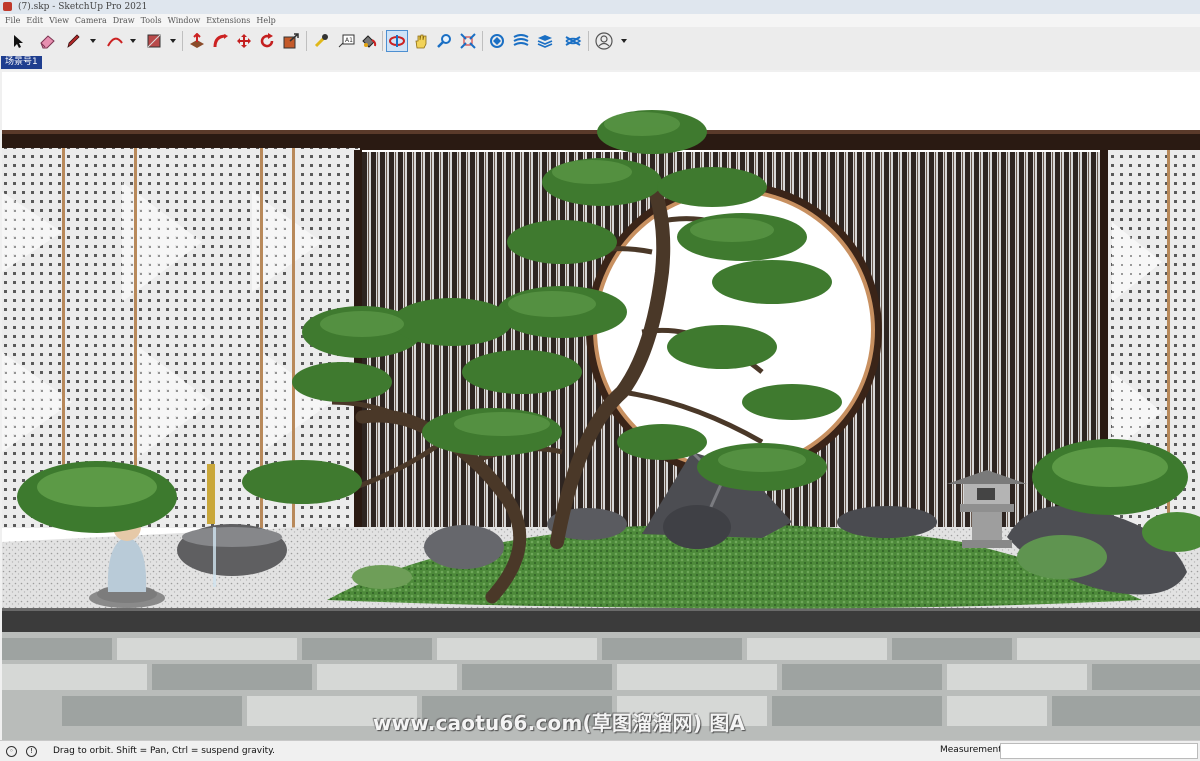 The image size is (1200, 761). I want to click on text-tool-button: A1, so click(346, 41).